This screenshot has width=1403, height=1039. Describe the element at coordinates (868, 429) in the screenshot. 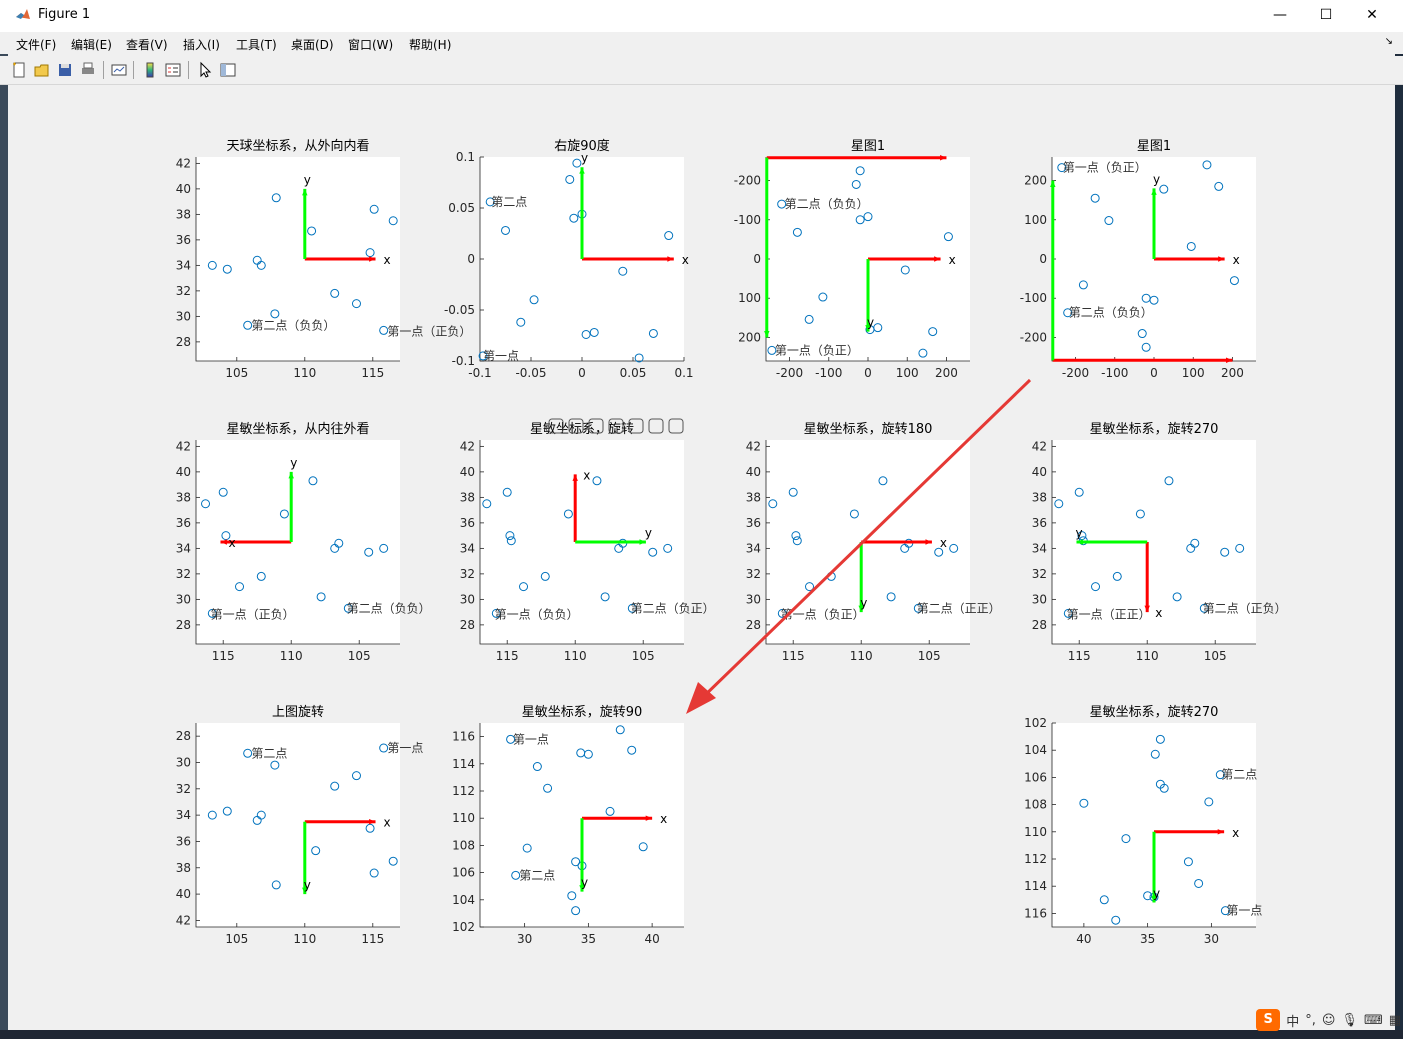

I see `subplot-title: 星敏坐标系，旋转180` at that location.